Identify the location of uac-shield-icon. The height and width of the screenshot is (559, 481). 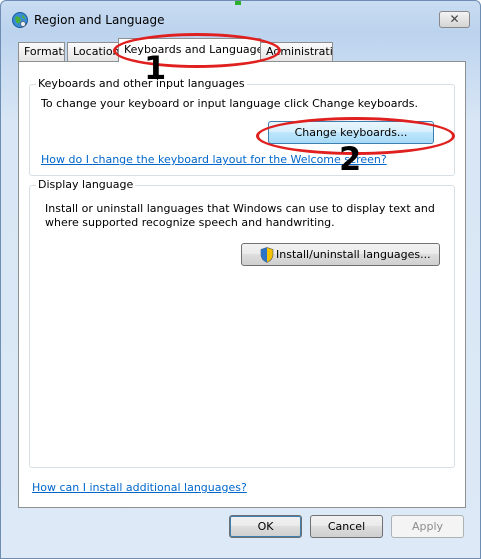
(267, 255).